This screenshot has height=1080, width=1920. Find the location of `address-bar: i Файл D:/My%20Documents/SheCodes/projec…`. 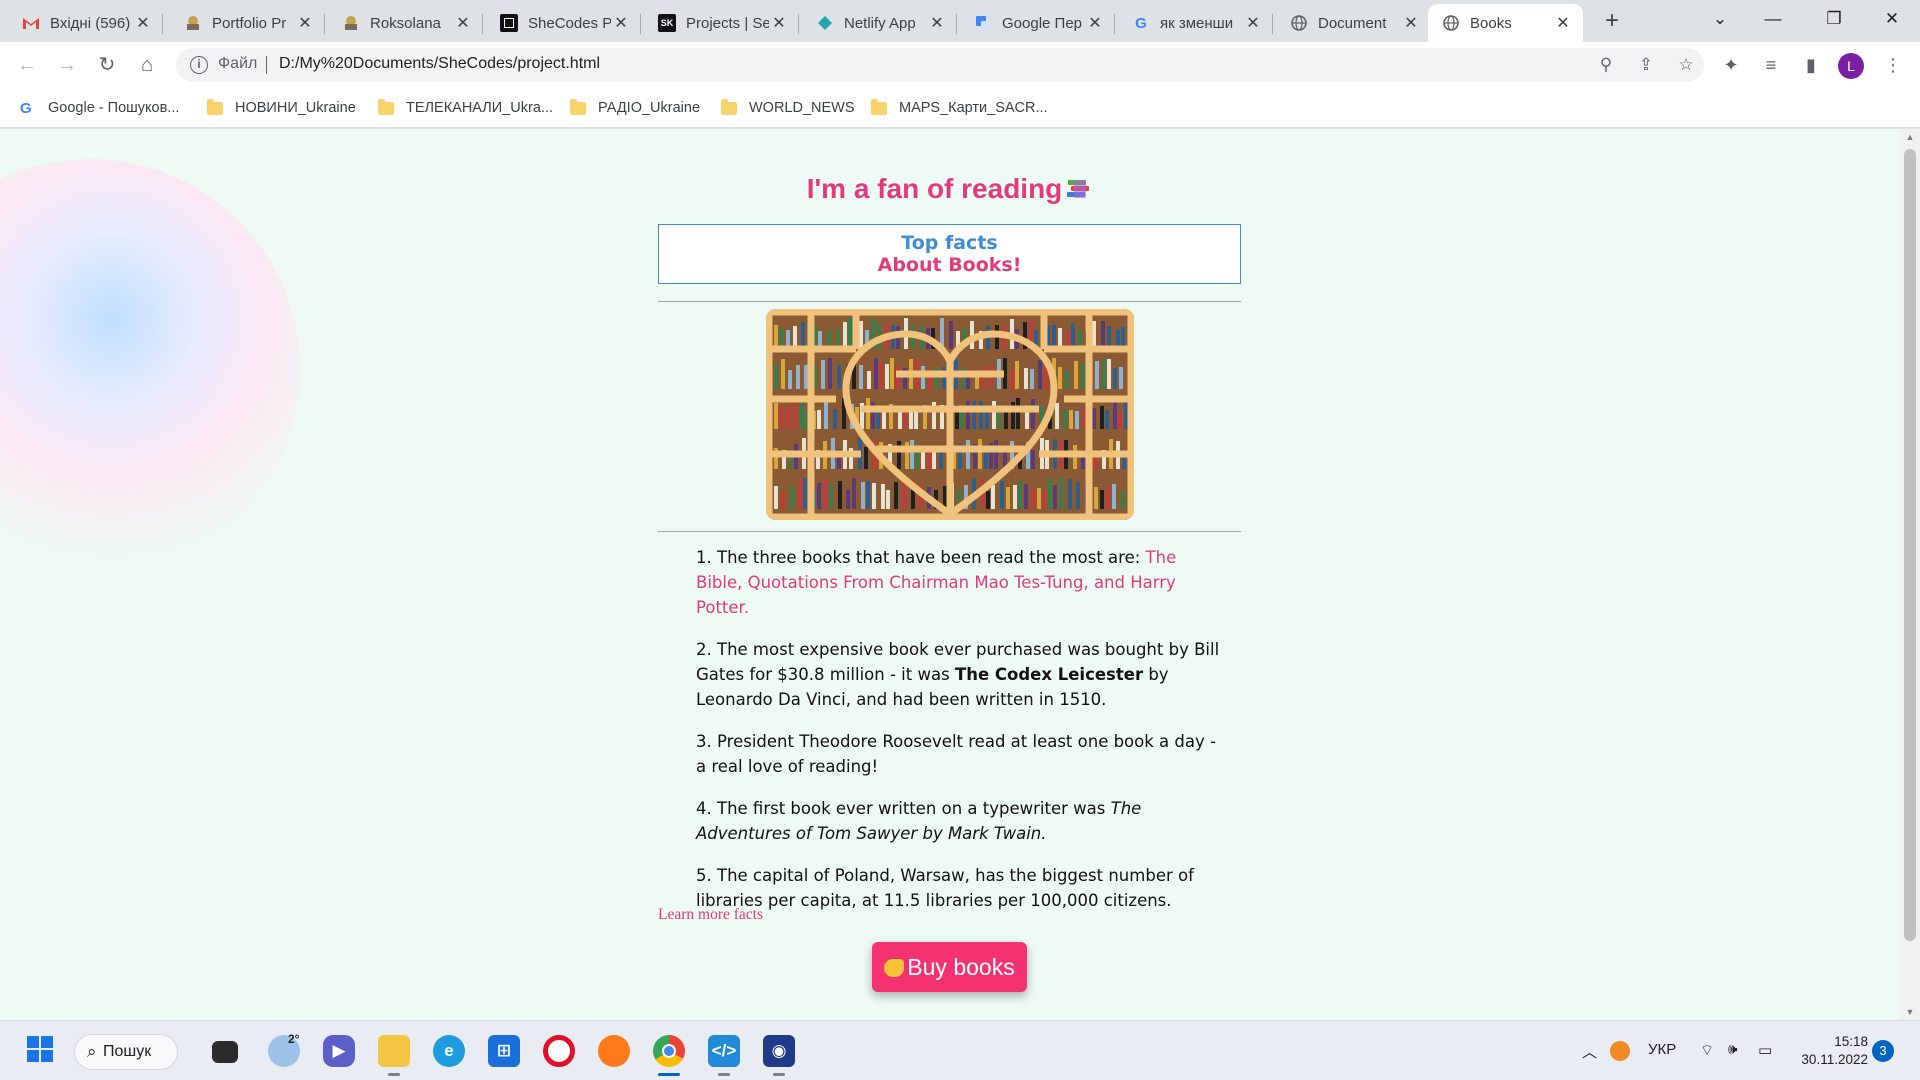

address-bar: i Файл D:/My%20Documents/SheCodes/projec… is located at coordinates (940, 65).